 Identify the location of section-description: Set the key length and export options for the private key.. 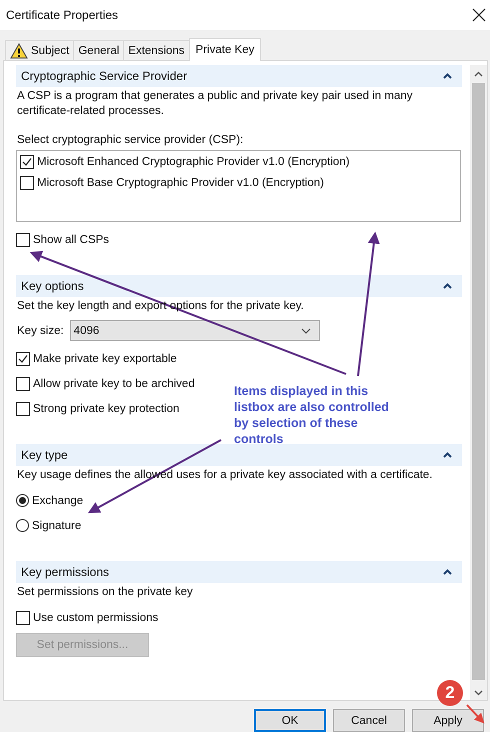
(160, 306).